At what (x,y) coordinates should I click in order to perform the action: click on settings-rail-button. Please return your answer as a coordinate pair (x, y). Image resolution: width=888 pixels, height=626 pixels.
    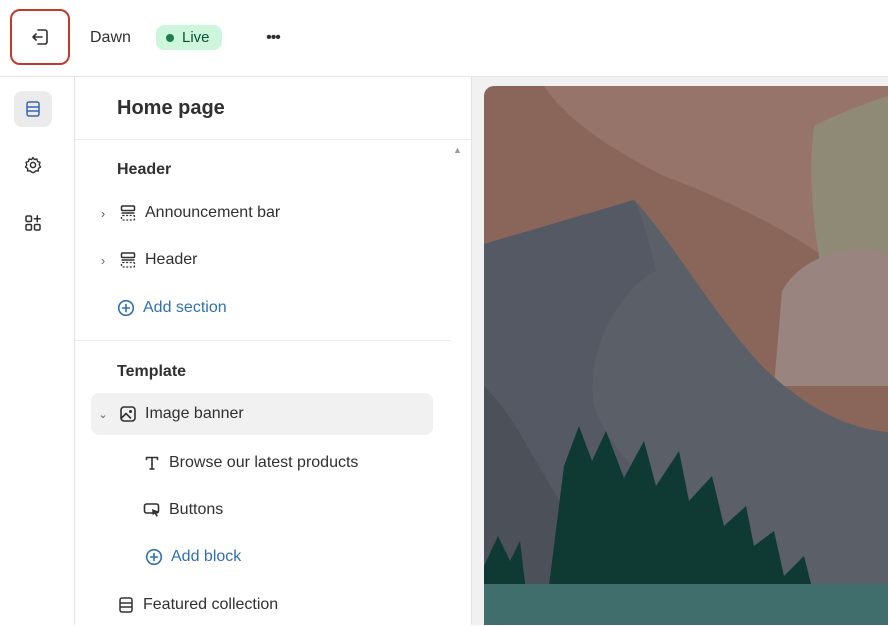
    Looking at the image, I should click on (33, 165).